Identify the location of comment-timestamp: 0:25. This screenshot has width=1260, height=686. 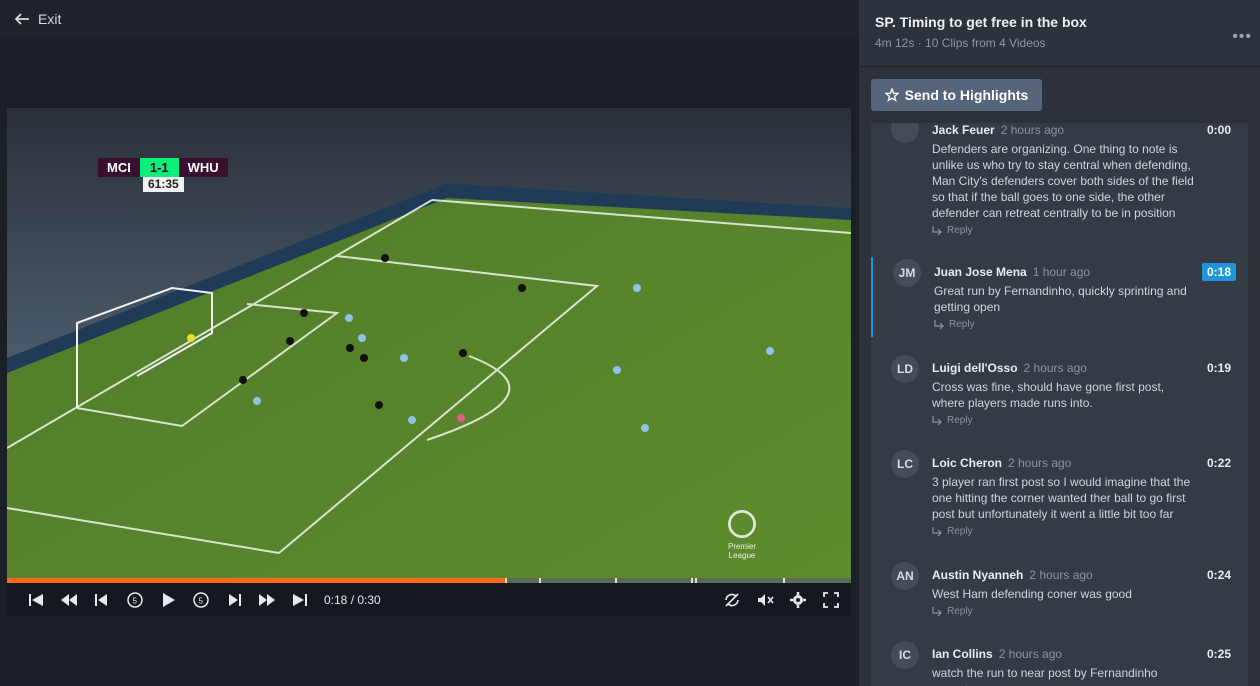
(1219, 654).